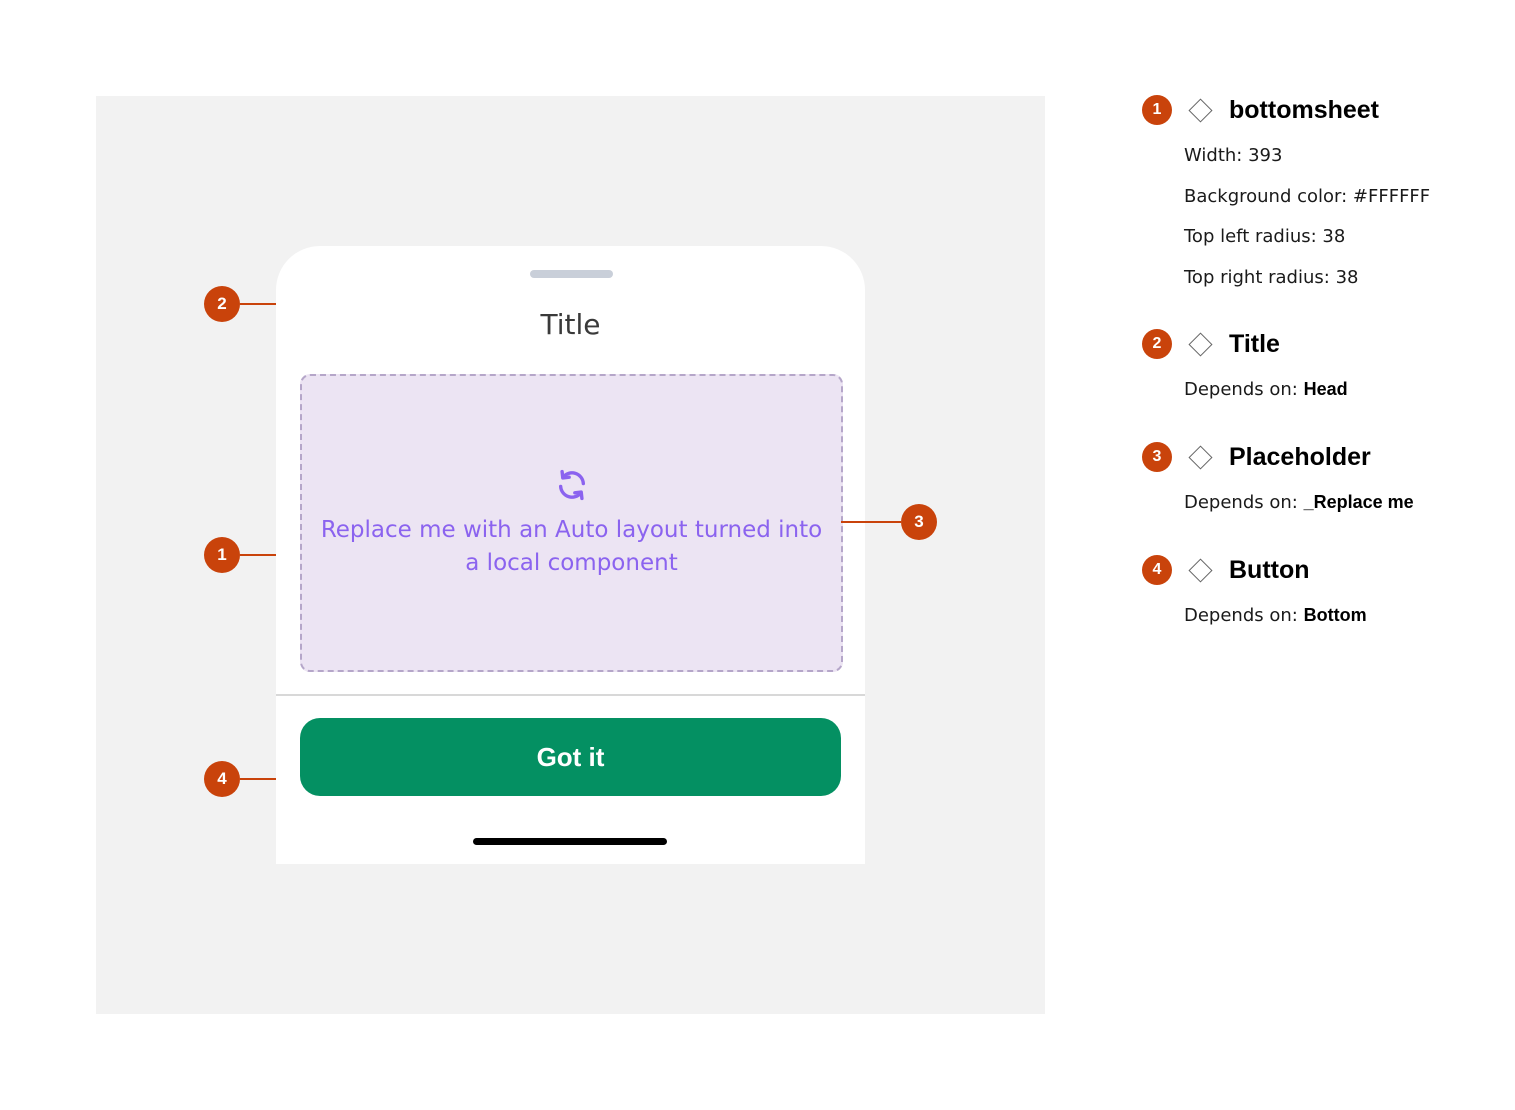 This screenshot has width=1515, height=1110. Describe the element at coordinates (1157, 457) in the screenshot. I see `spec-badge: 3` at that location.